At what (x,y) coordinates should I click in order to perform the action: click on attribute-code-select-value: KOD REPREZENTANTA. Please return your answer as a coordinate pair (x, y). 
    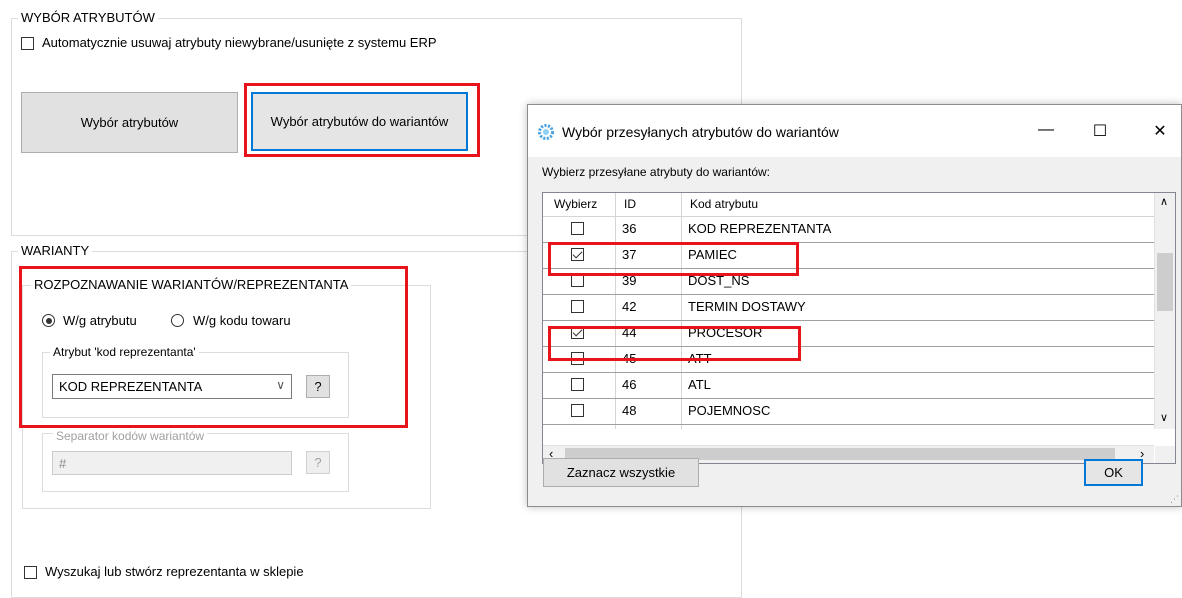
    Looking at the image, I should click on (131, 386).